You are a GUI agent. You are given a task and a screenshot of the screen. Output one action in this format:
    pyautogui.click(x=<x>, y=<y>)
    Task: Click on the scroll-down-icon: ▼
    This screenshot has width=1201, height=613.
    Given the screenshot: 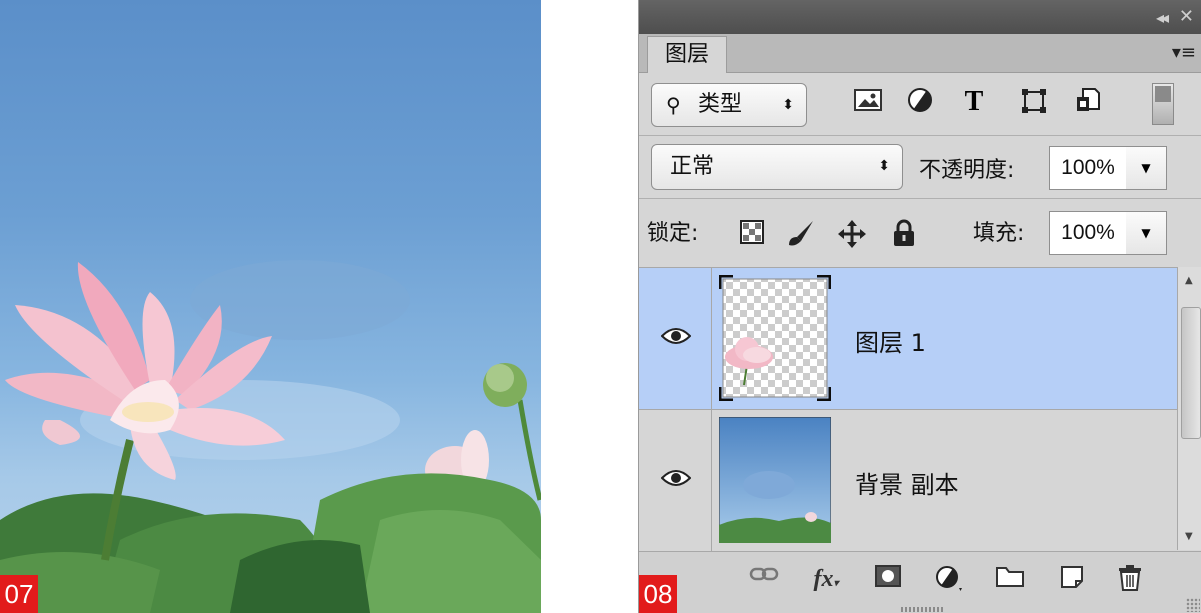 What is the action you would take?
    pyautogui.click(x=1189, y=536)
    